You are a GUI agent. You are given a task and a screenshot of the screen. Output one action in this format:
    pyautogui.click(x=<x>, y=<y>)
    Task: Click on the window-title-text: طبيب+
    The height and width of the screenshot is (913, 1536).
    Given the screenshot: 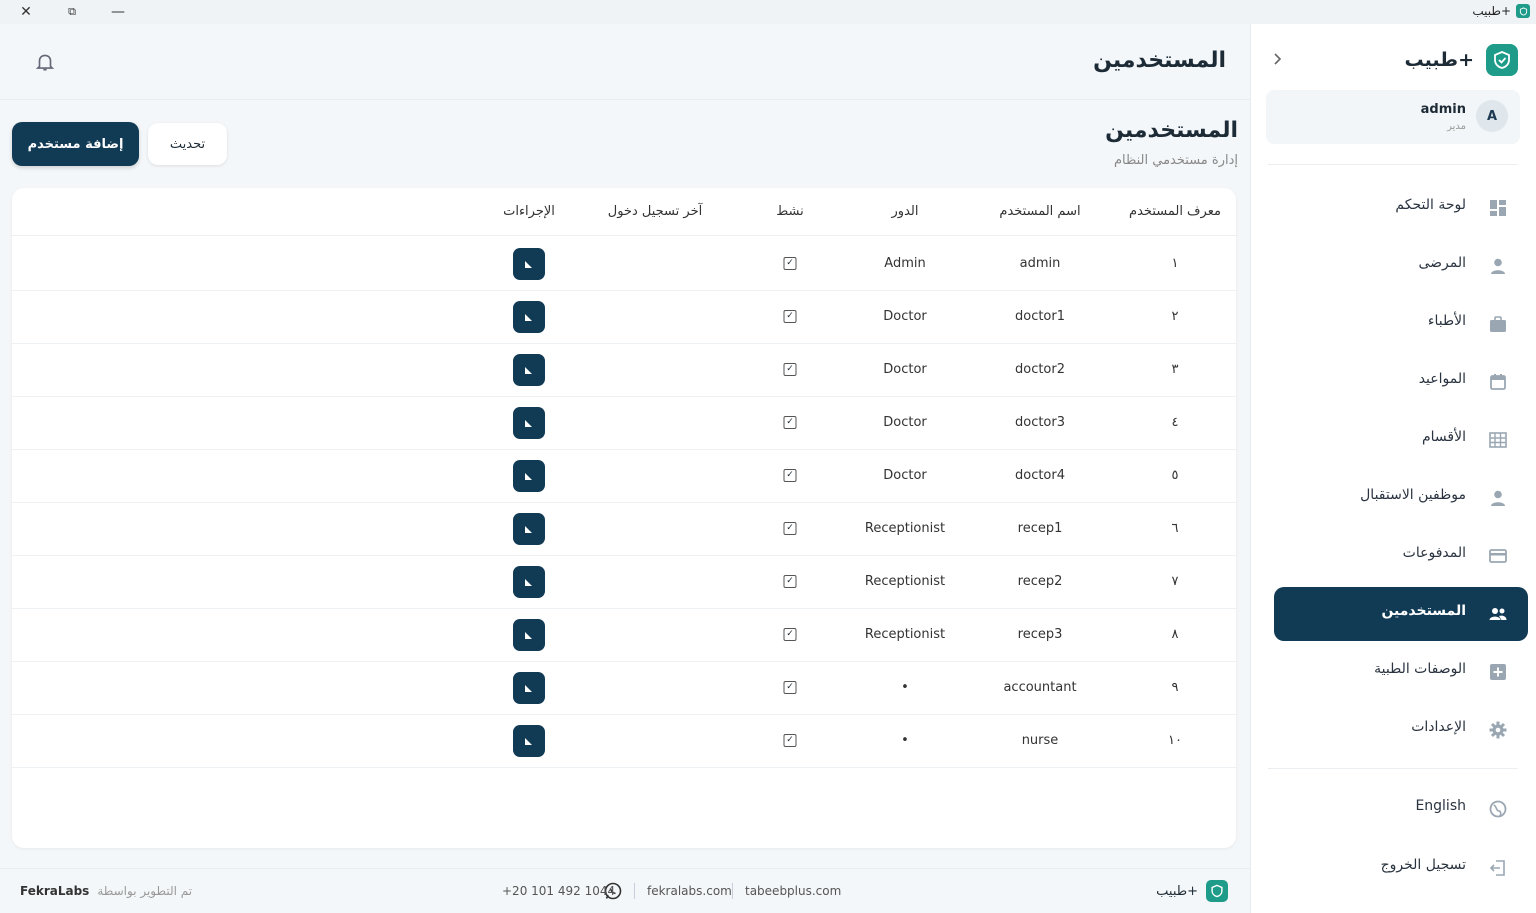 What is the action you would take?
    pyautogui.click(x=1491, y=11)
    